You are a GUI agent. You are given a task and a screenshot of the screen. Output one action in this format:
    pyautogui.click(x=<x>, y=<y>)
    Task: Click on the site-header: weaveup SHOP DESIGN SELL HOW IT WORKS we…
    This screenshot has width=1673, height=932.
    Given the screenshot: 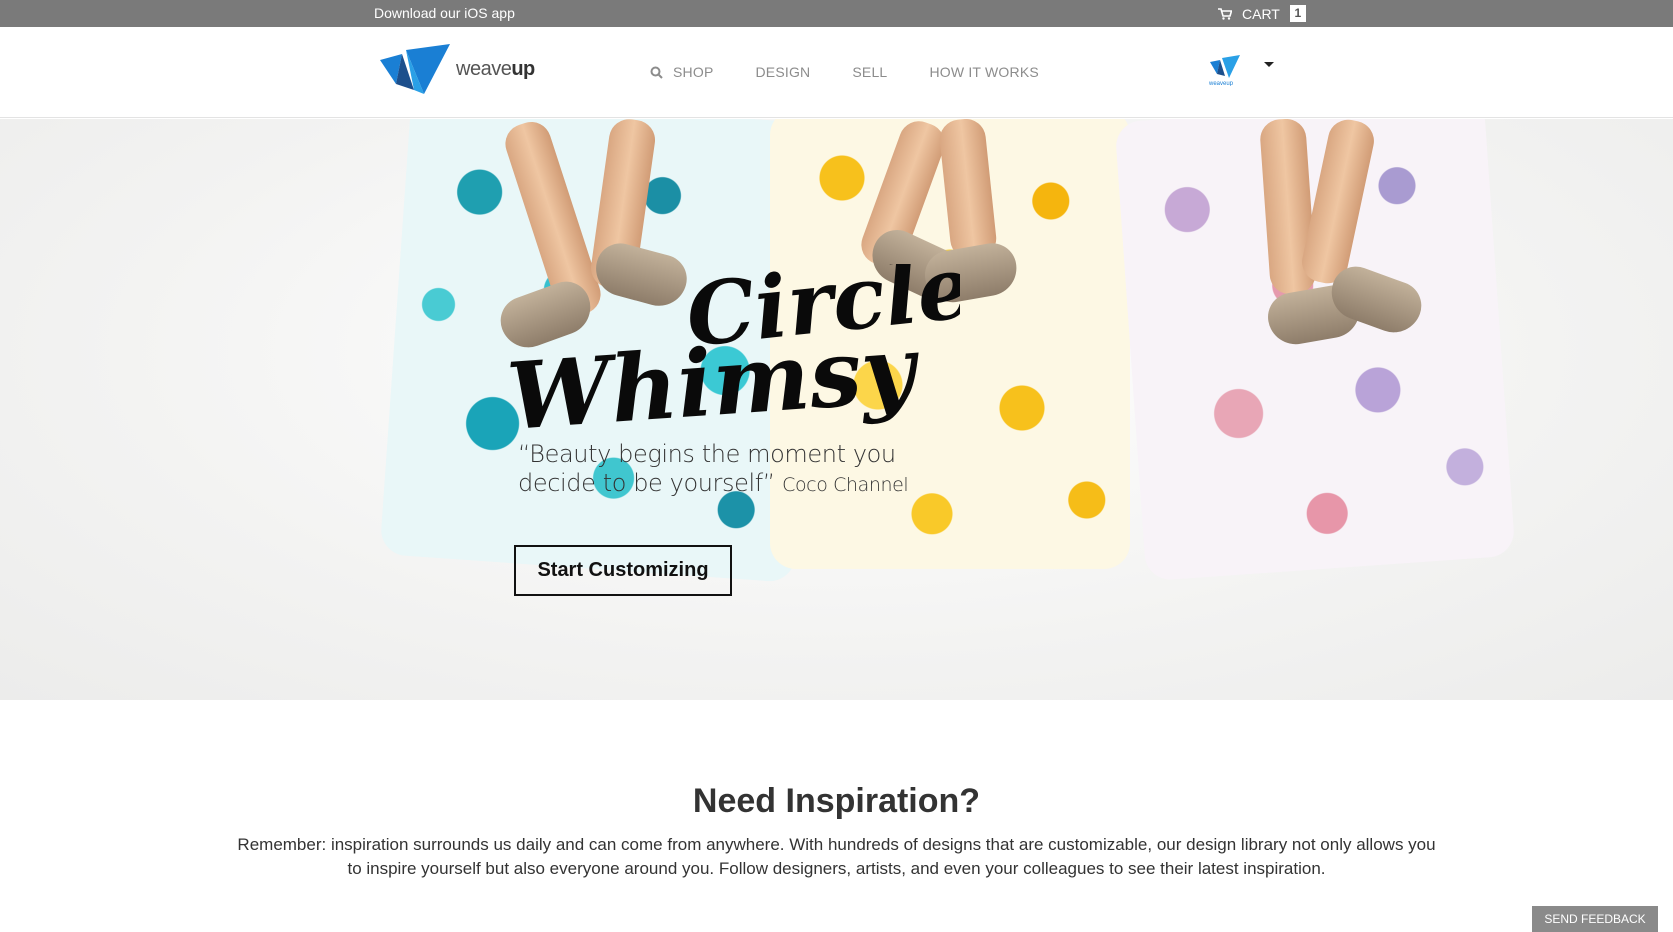 What is the action you would take?
    pyautogui.click(x=836, y=72)
    